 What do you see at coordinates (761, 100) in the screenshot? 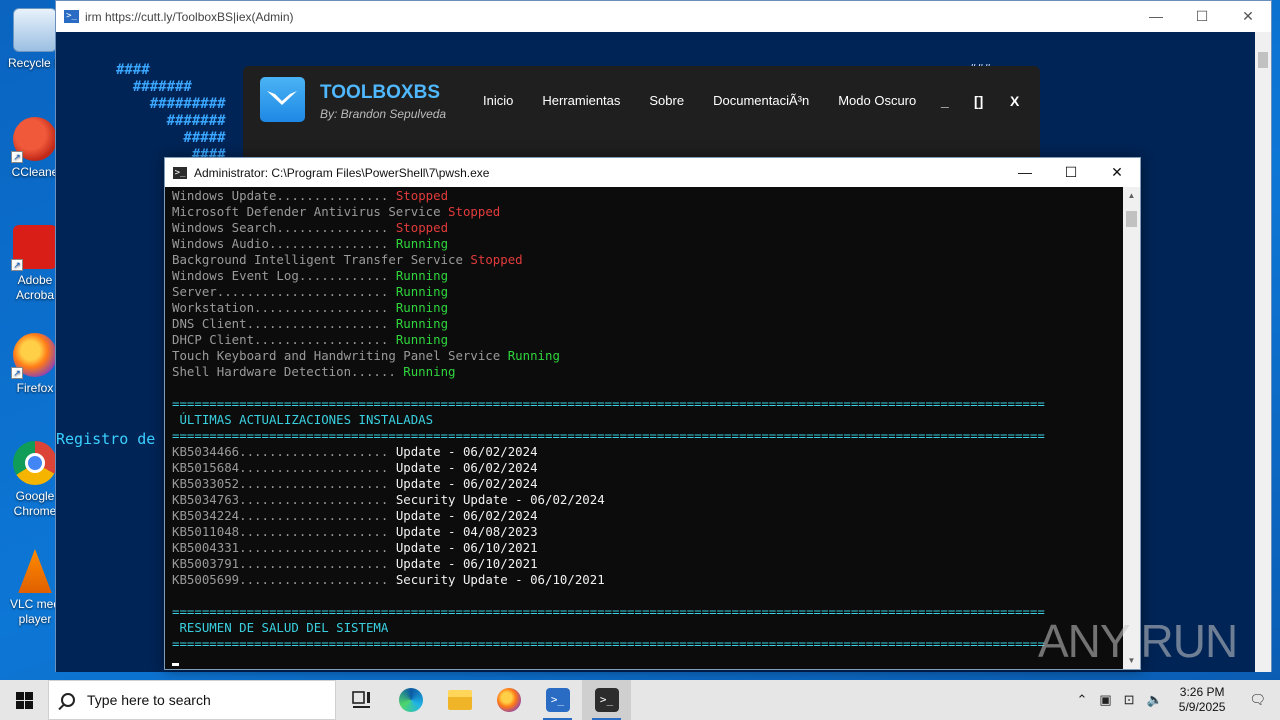
I see `nav-documentacion: DocumentaciÃ³n` at bounding box center [761, 100].